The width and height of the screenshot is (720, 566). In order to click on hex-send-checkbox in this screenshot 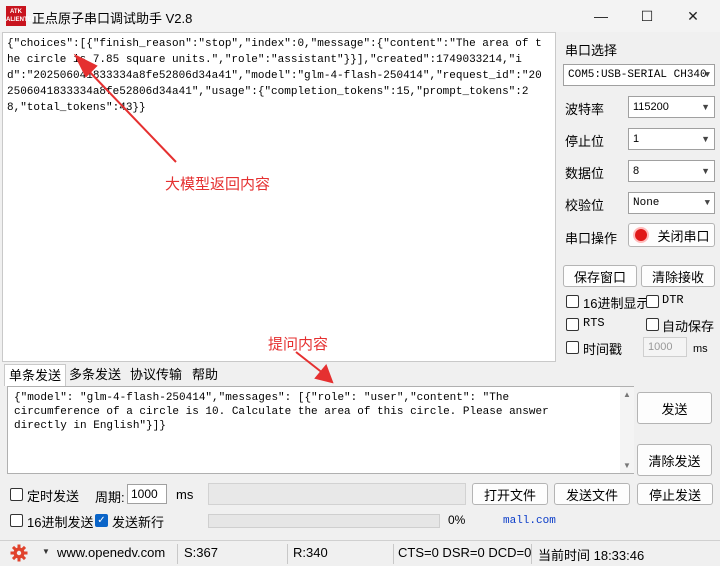, I will do `click(16, 520)`.